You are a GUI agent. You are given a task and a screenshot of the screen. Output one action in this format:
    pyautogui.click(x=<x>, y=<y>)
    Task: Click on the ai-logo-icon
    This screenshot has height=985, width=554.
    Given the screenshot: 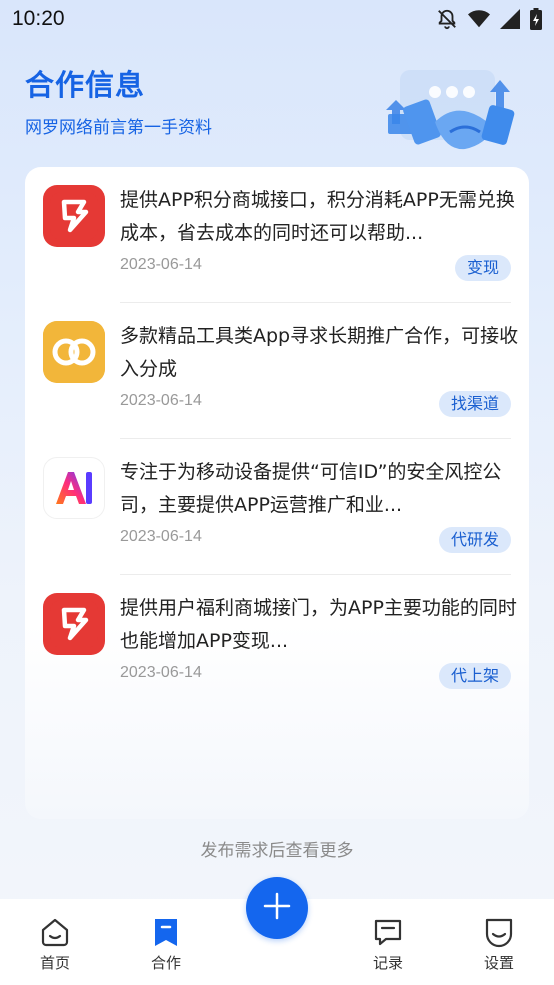 What is the action you would take?
    pyautogui.click(x=74, y=488)
    